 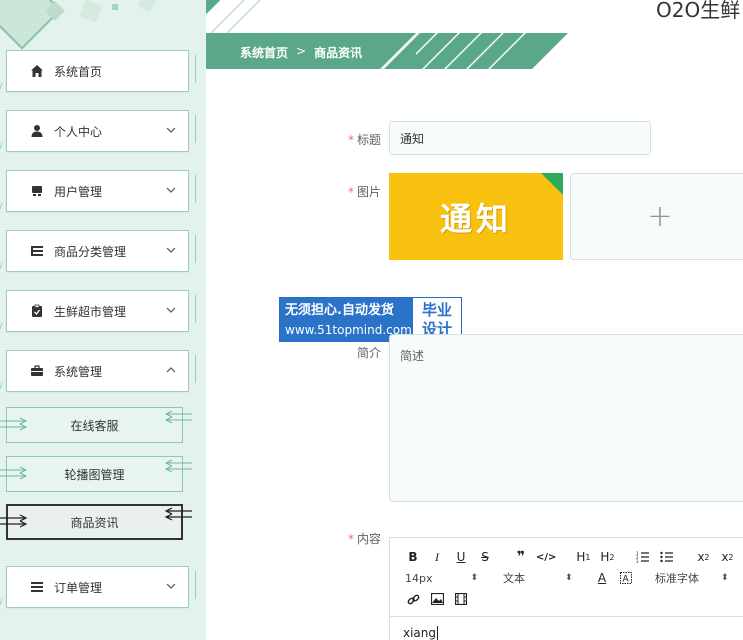 I want to click on breadcrumb: 系统首页 > 商品资讯, so click(x=301, y=52).